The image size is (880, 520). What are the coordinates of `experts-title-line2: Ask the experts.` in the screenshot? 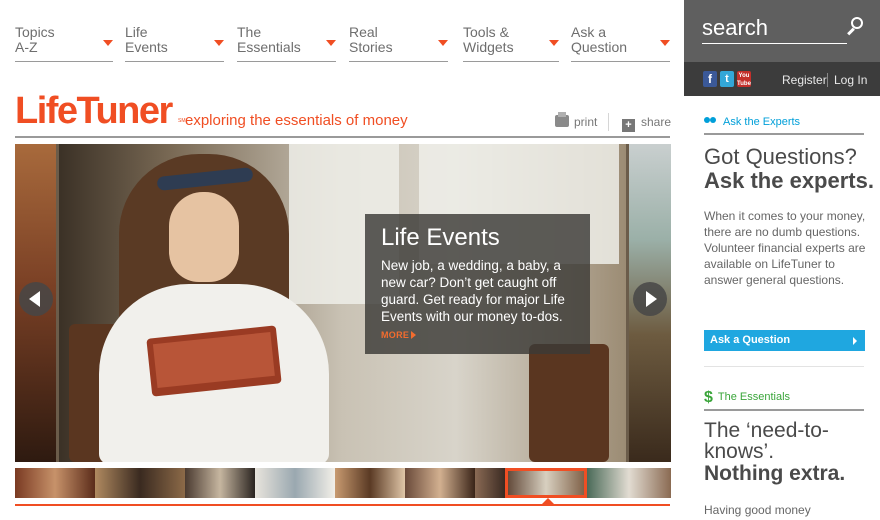 It's located at (789, 180).